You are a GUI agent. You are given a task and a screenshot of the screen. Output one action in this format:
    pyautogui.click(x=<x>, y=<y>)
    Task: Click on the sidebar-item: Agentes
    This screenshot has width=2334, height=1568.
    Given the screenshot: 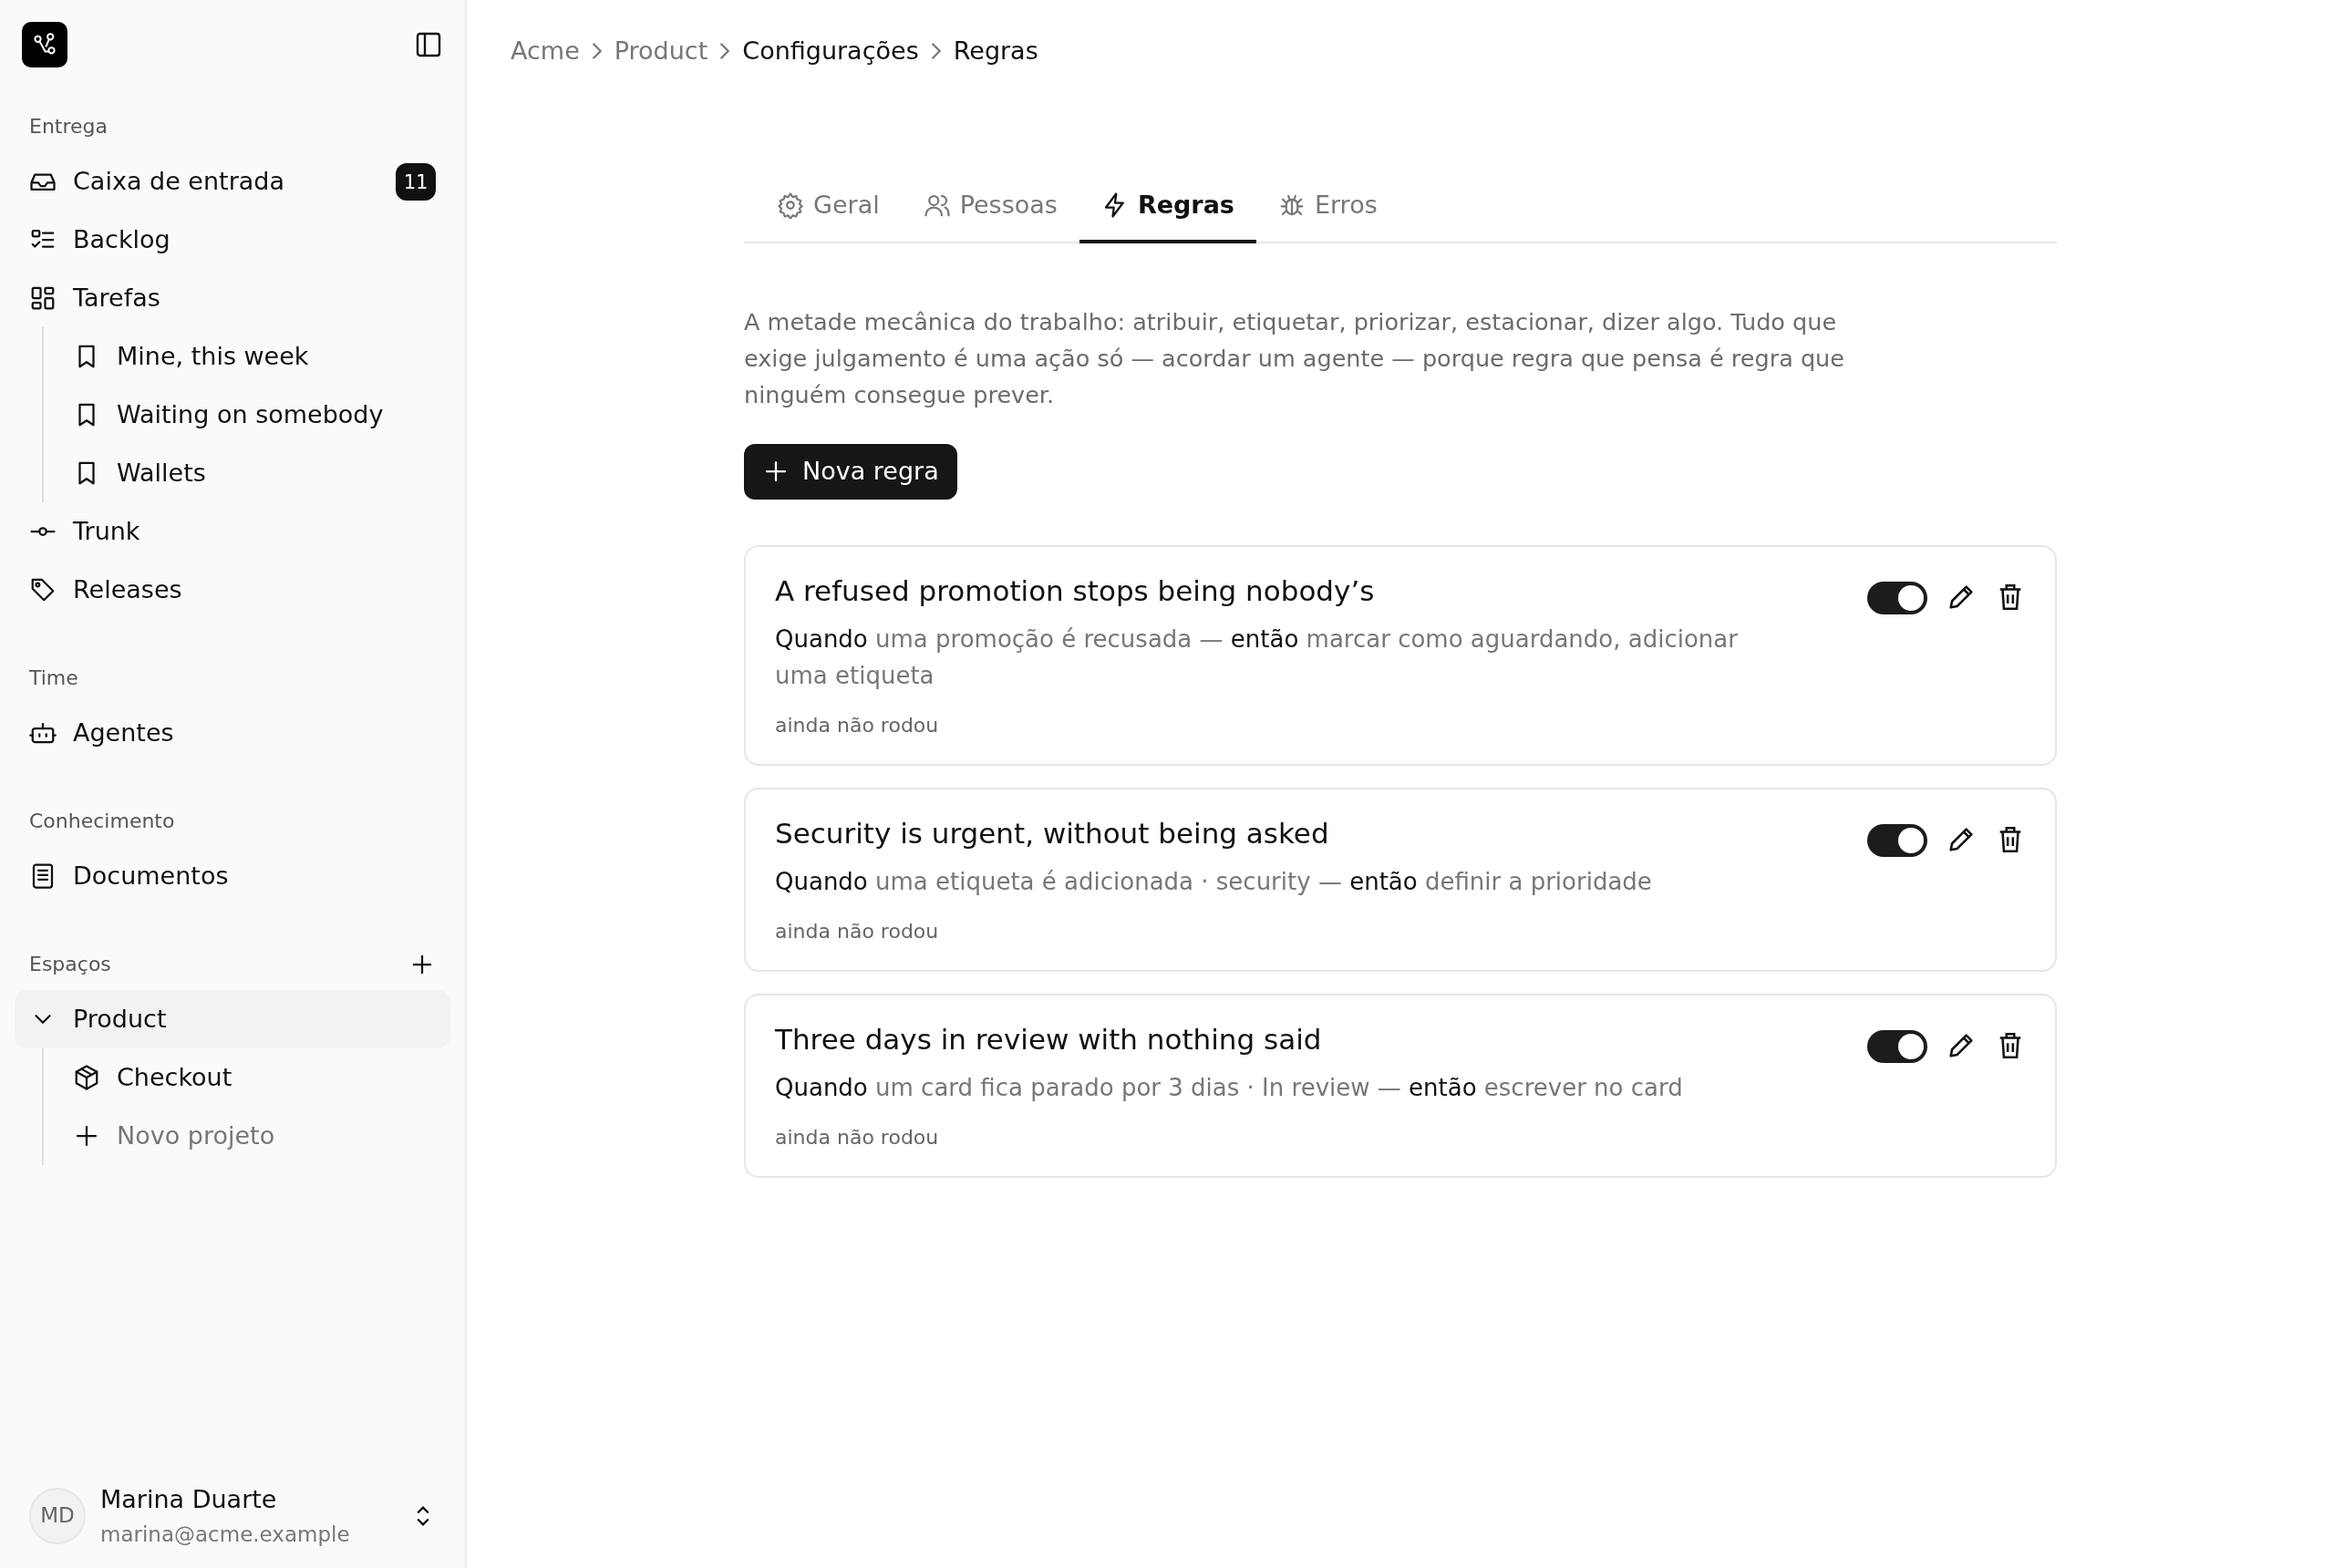 What is the action you would take?
    pyautogui.click(x=232, y=733)
    